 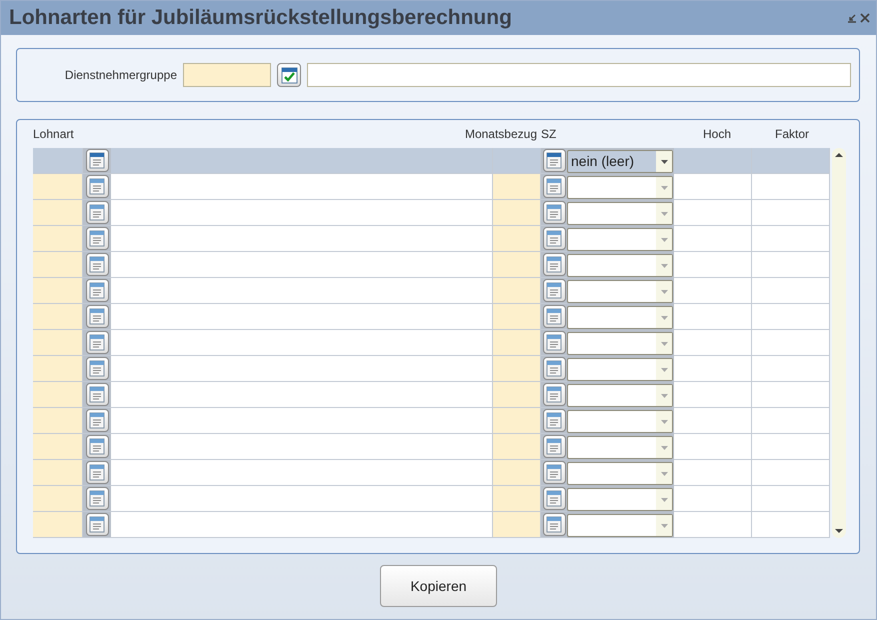 What do you see at coordinates (227, 75) in the screenshot?
I see `group-code-field` at bounding box center [227, 75].